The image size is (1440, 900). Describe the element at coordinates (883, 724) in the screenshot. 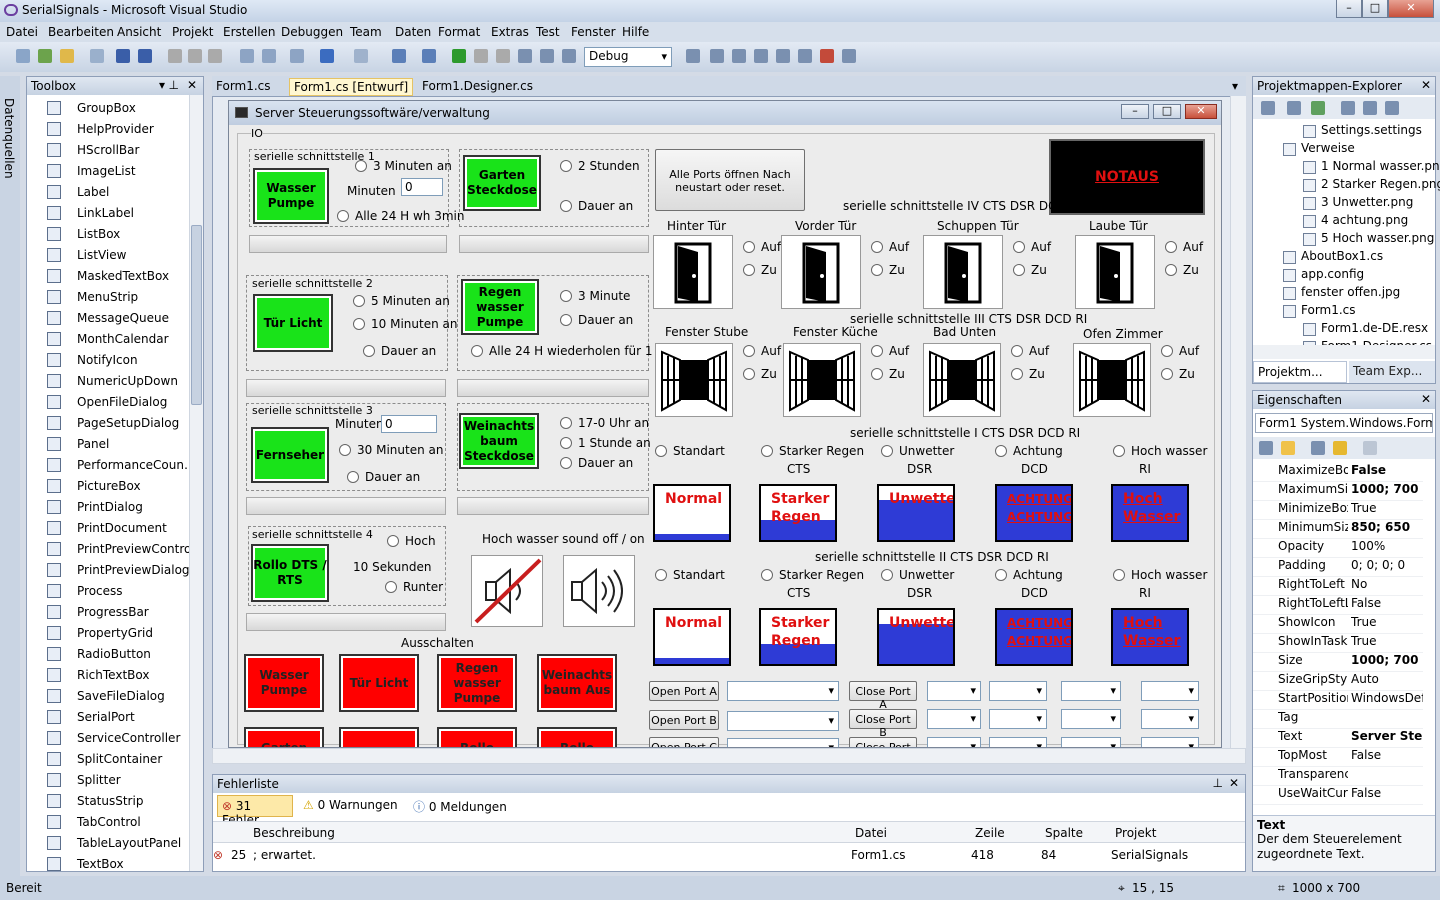

I see `close-port-b-button: Close Port B` at that location.